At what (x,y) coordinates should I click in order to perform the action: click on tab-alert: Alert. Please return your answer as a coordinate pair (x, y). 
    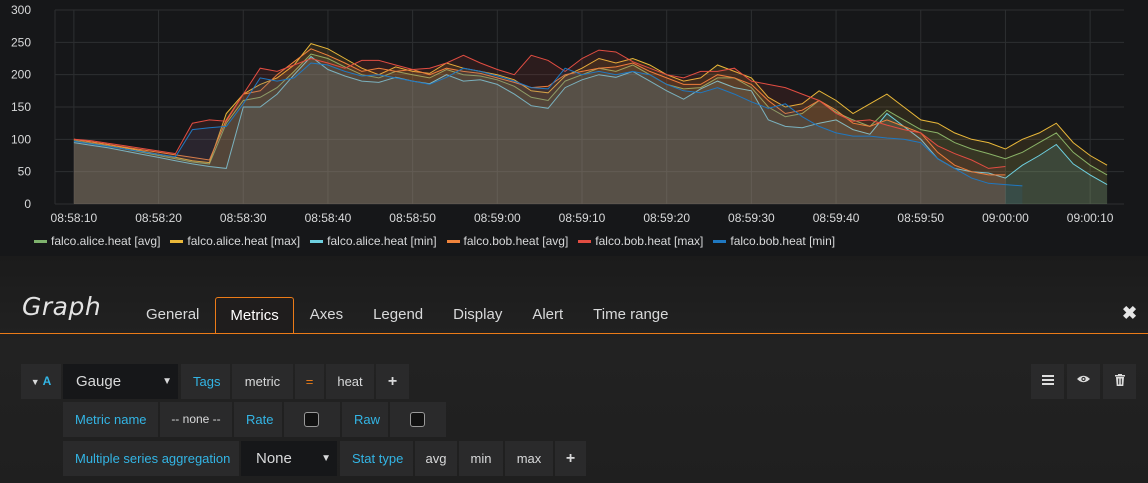
    Looking at the image, I should click on (547, 315).